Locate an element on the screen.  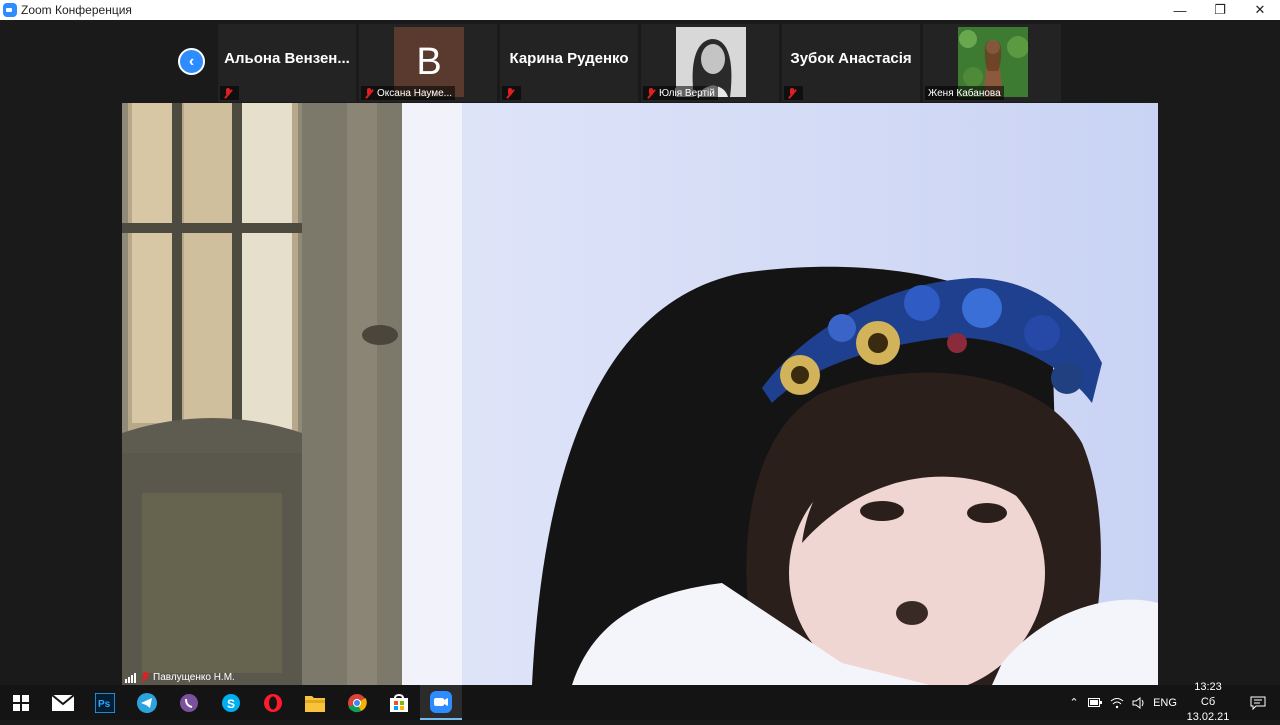
participant-tile: Женя Кабанова is located at coordinates (992, 63).